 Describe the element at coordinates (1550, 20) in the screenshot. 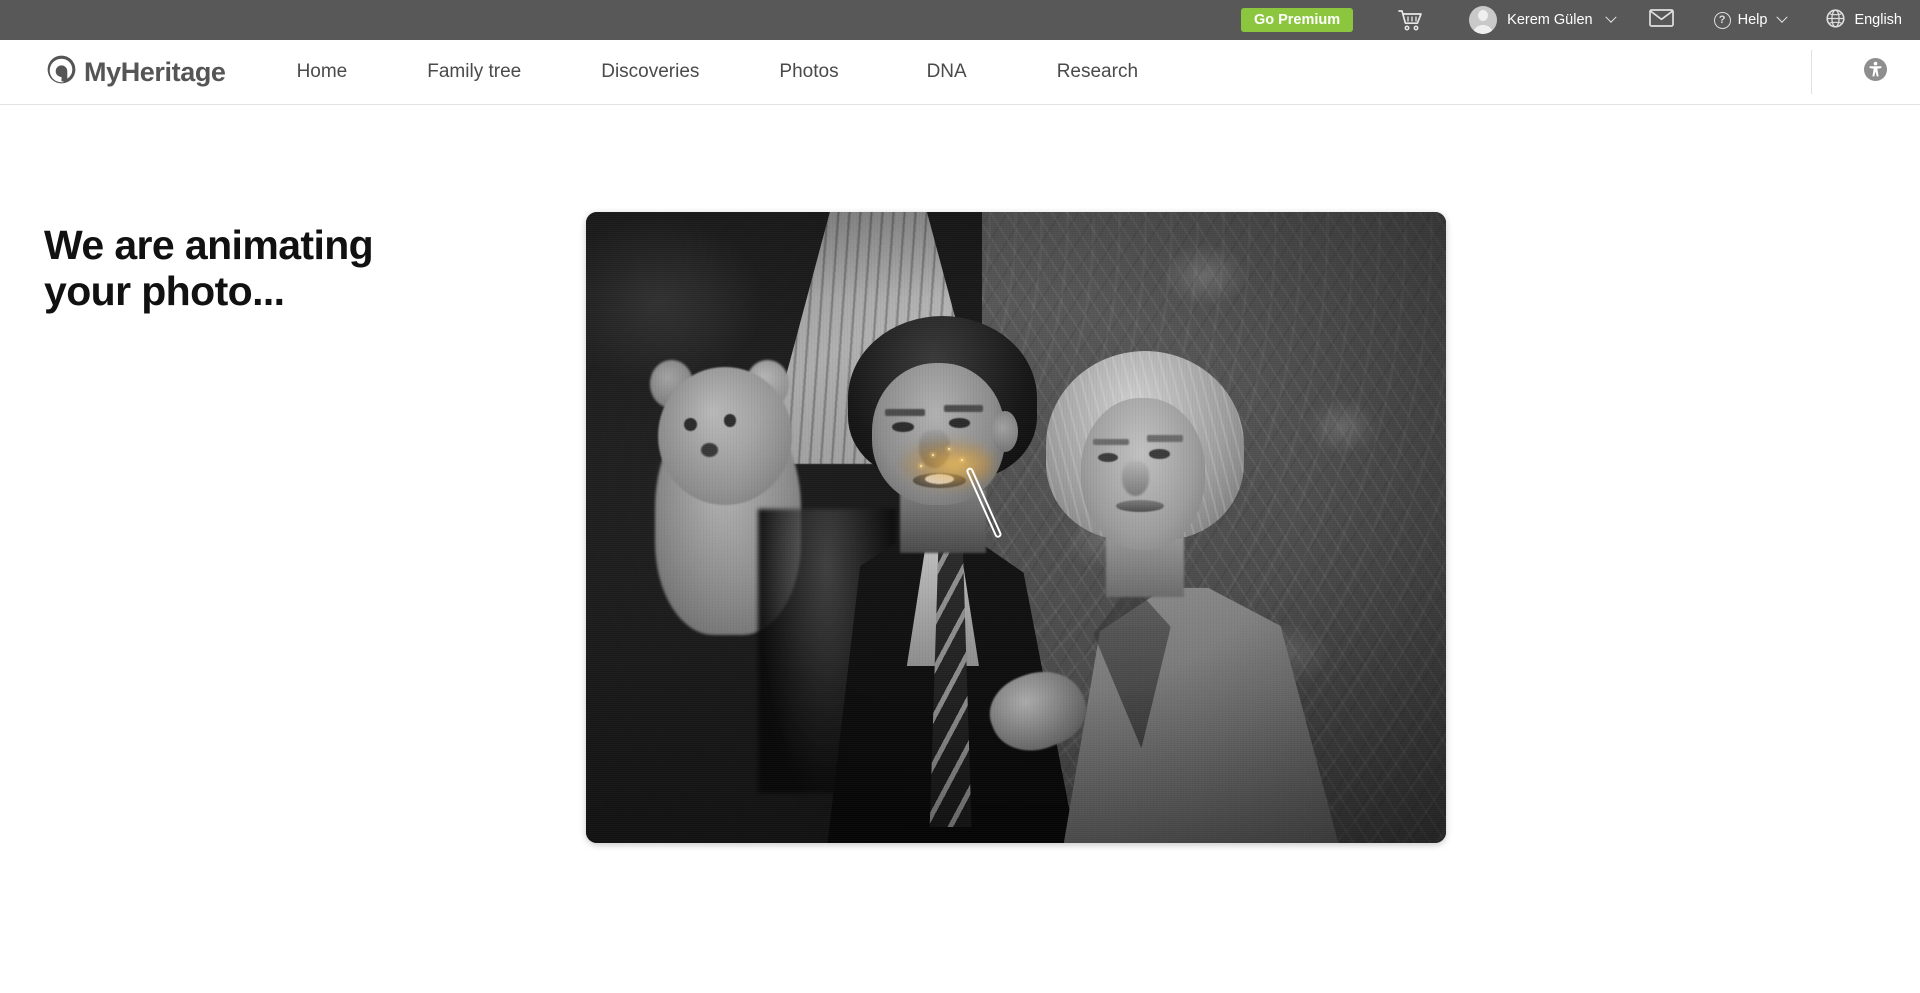

I see `user-name-label: Kerem Gülen` at that location.